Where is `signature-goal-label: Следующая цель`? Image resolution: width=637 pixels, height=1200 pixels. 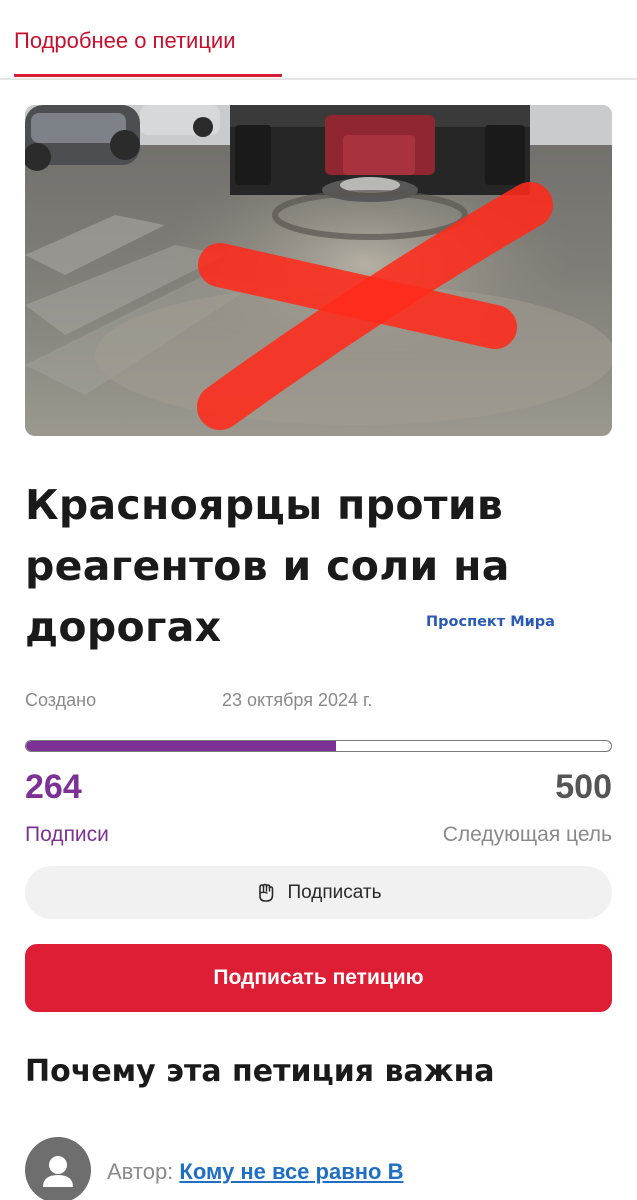 signature-goal-label: Следующая цель is located at coordinates (527, 834).